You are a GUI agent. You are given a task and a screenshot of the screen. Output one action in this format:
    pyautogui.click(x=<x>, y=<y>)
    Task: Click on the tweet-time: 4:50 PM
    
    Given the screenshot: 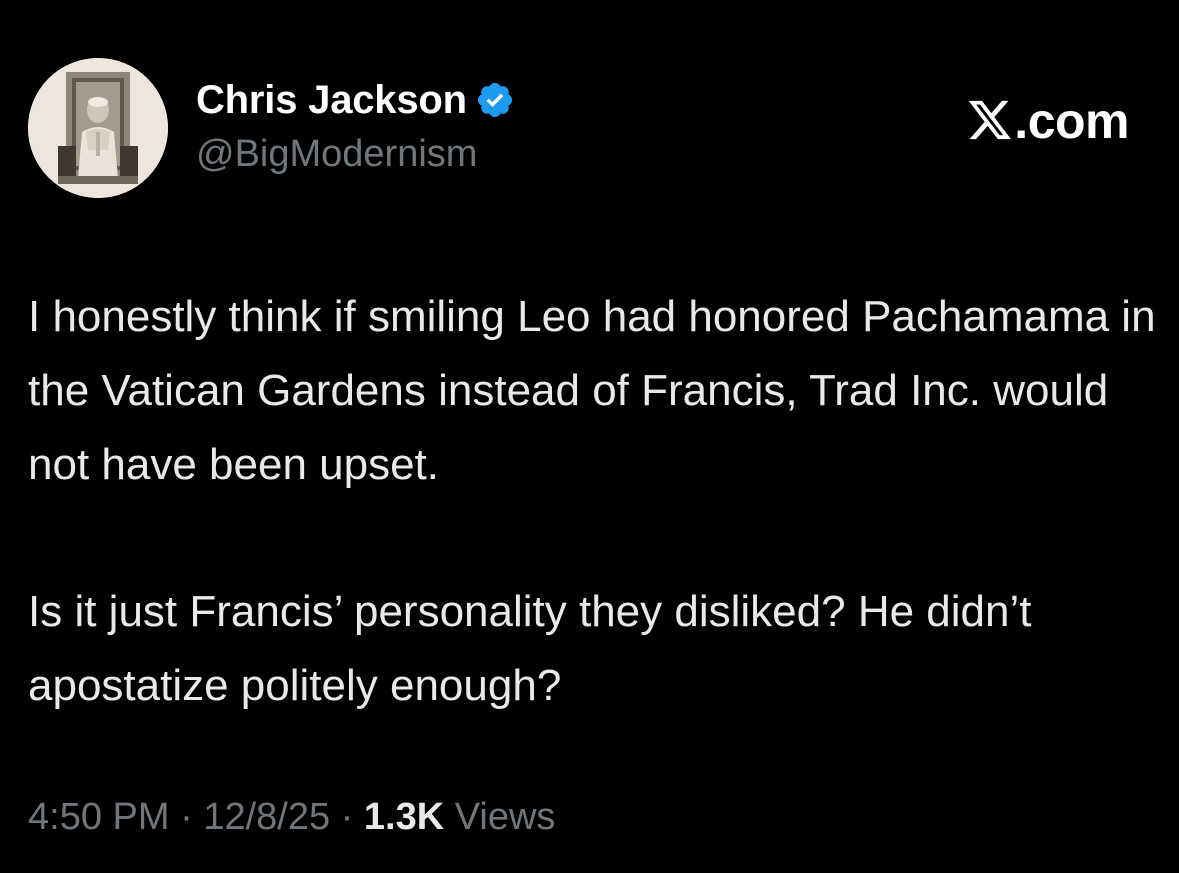 What is the action you would take?
    pyautogui.click(x=99, y=817)
    